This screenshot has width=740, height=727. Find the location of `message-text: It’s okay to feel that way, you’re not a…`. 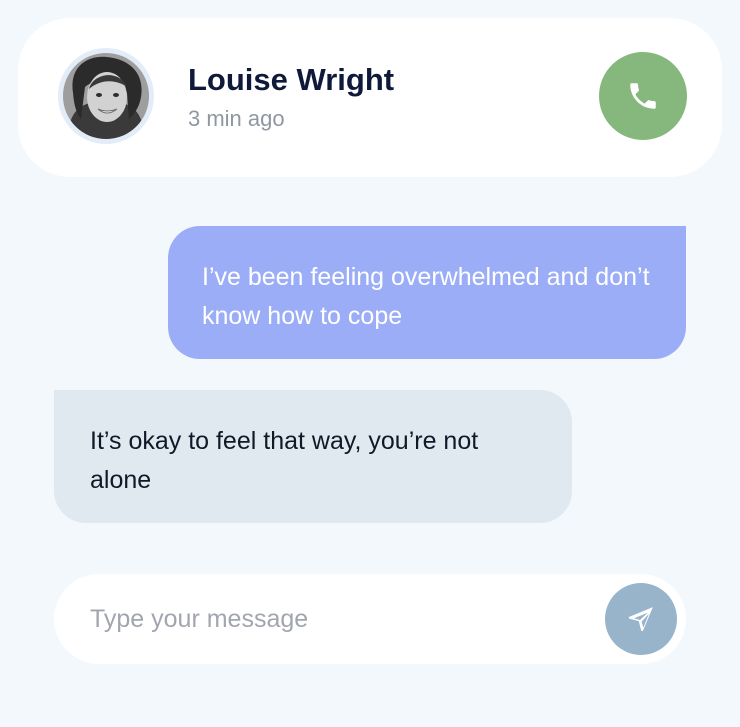

message-text: It’s okay to feel that way, you’re not a… is located at coordinates (284, 460).